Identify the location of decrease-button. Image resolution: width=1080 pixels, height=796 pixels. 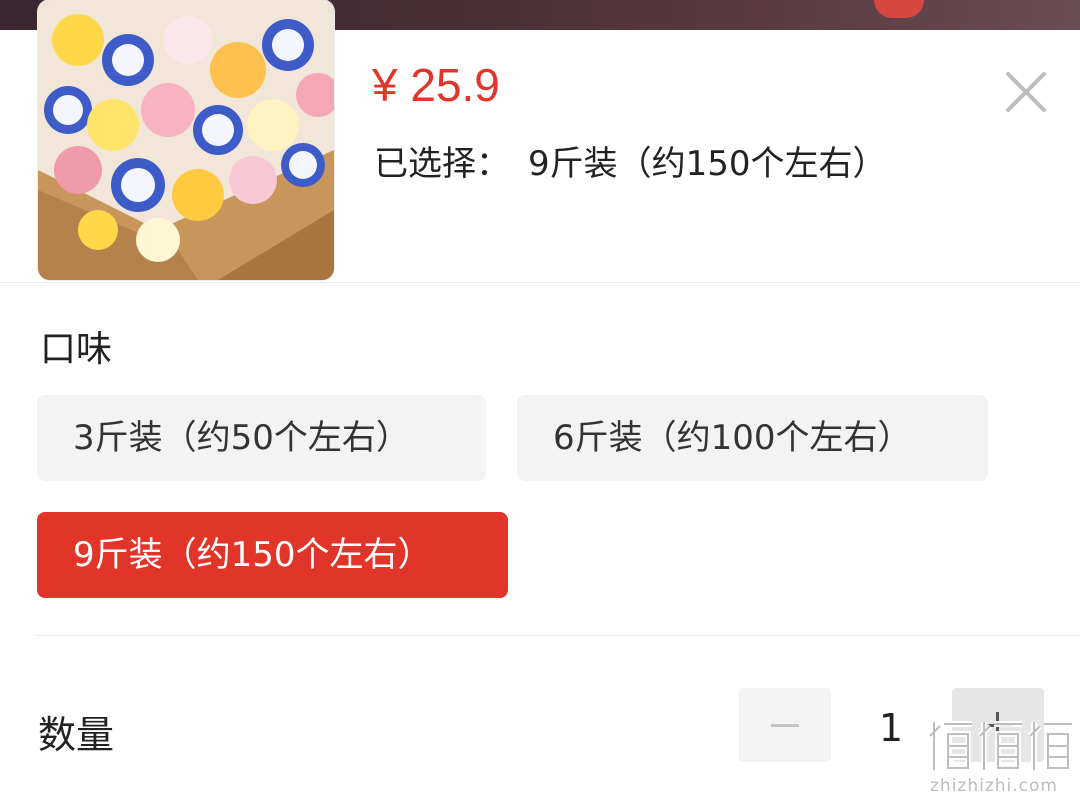
(785, 725).